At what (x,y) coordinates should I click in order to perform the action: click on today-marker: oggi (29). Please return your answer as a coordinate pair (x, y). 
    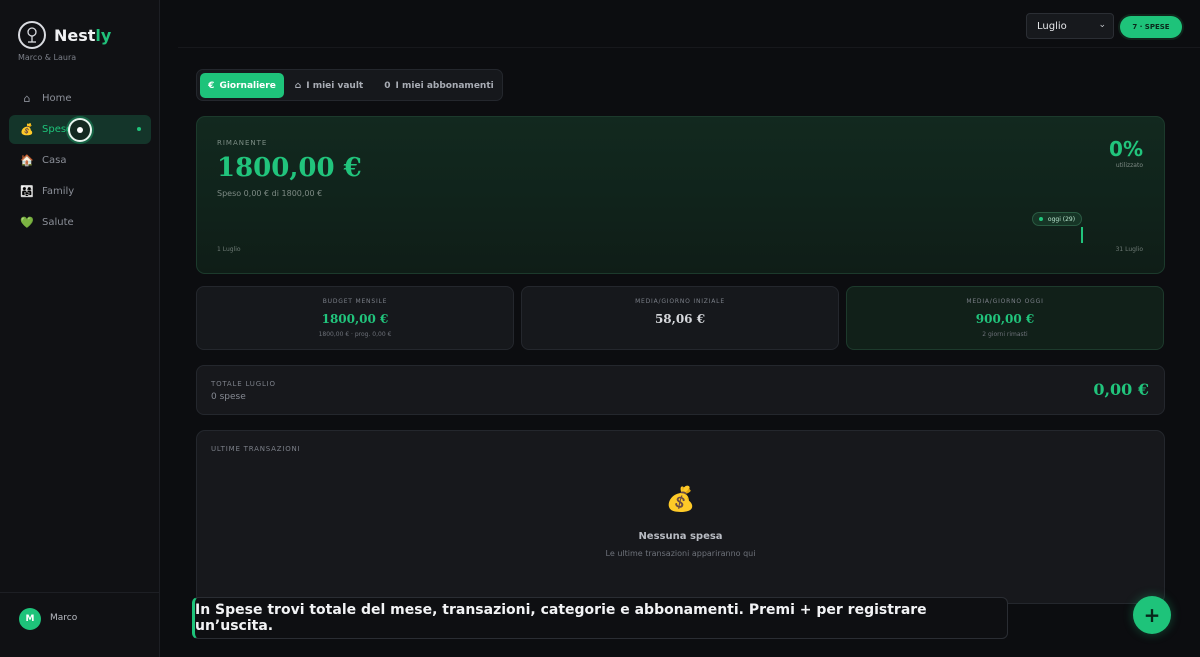
    Looking at the image, I should click on (1057, 219).